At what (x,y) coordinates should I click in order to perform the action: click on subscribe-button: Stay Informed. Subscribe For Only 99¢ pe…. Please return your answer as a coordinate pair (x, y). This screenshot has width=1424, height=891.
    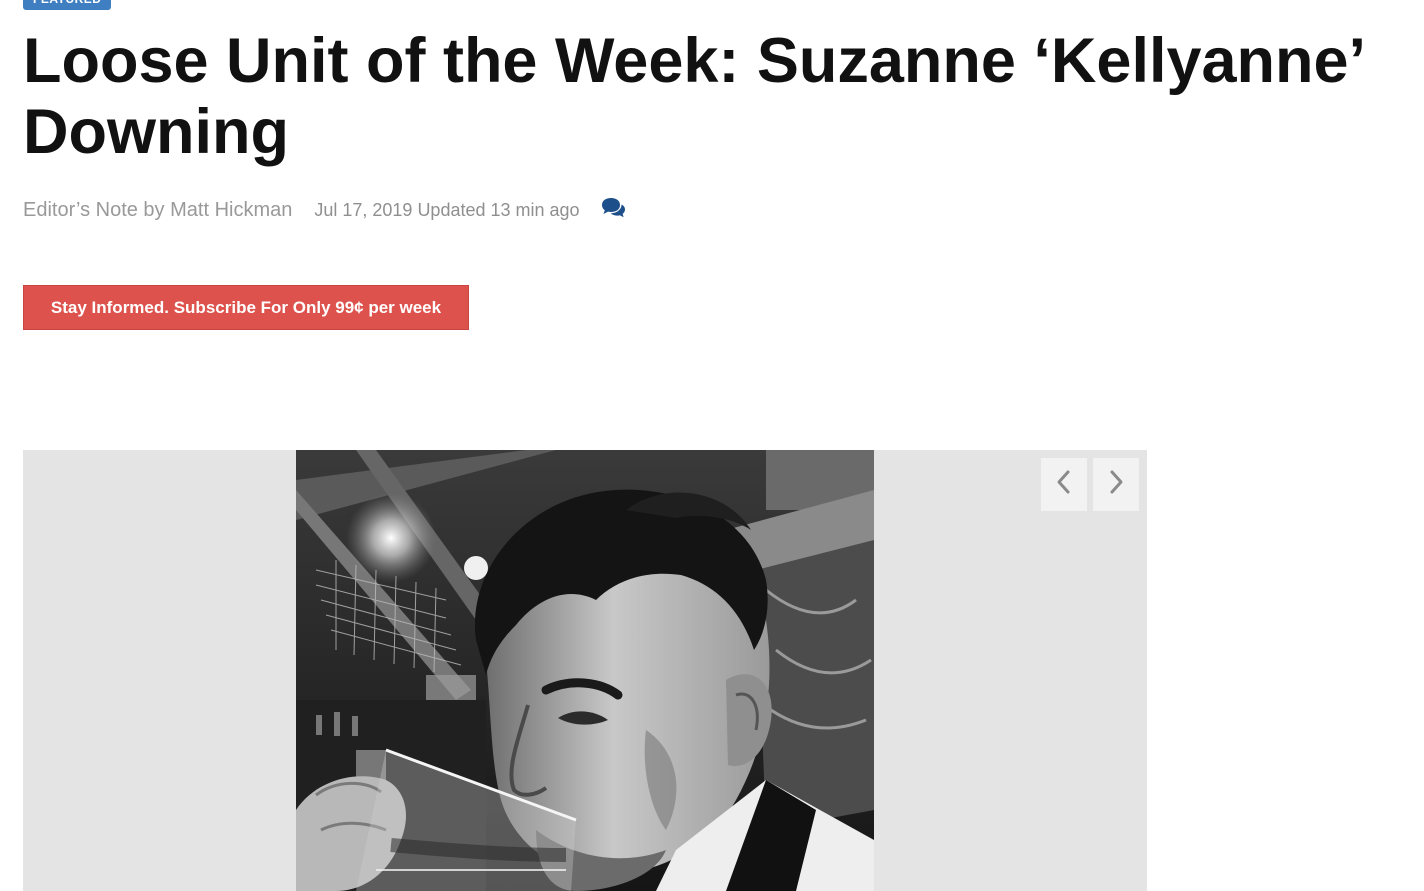
    Looking at the image, I should click on (246, 307).